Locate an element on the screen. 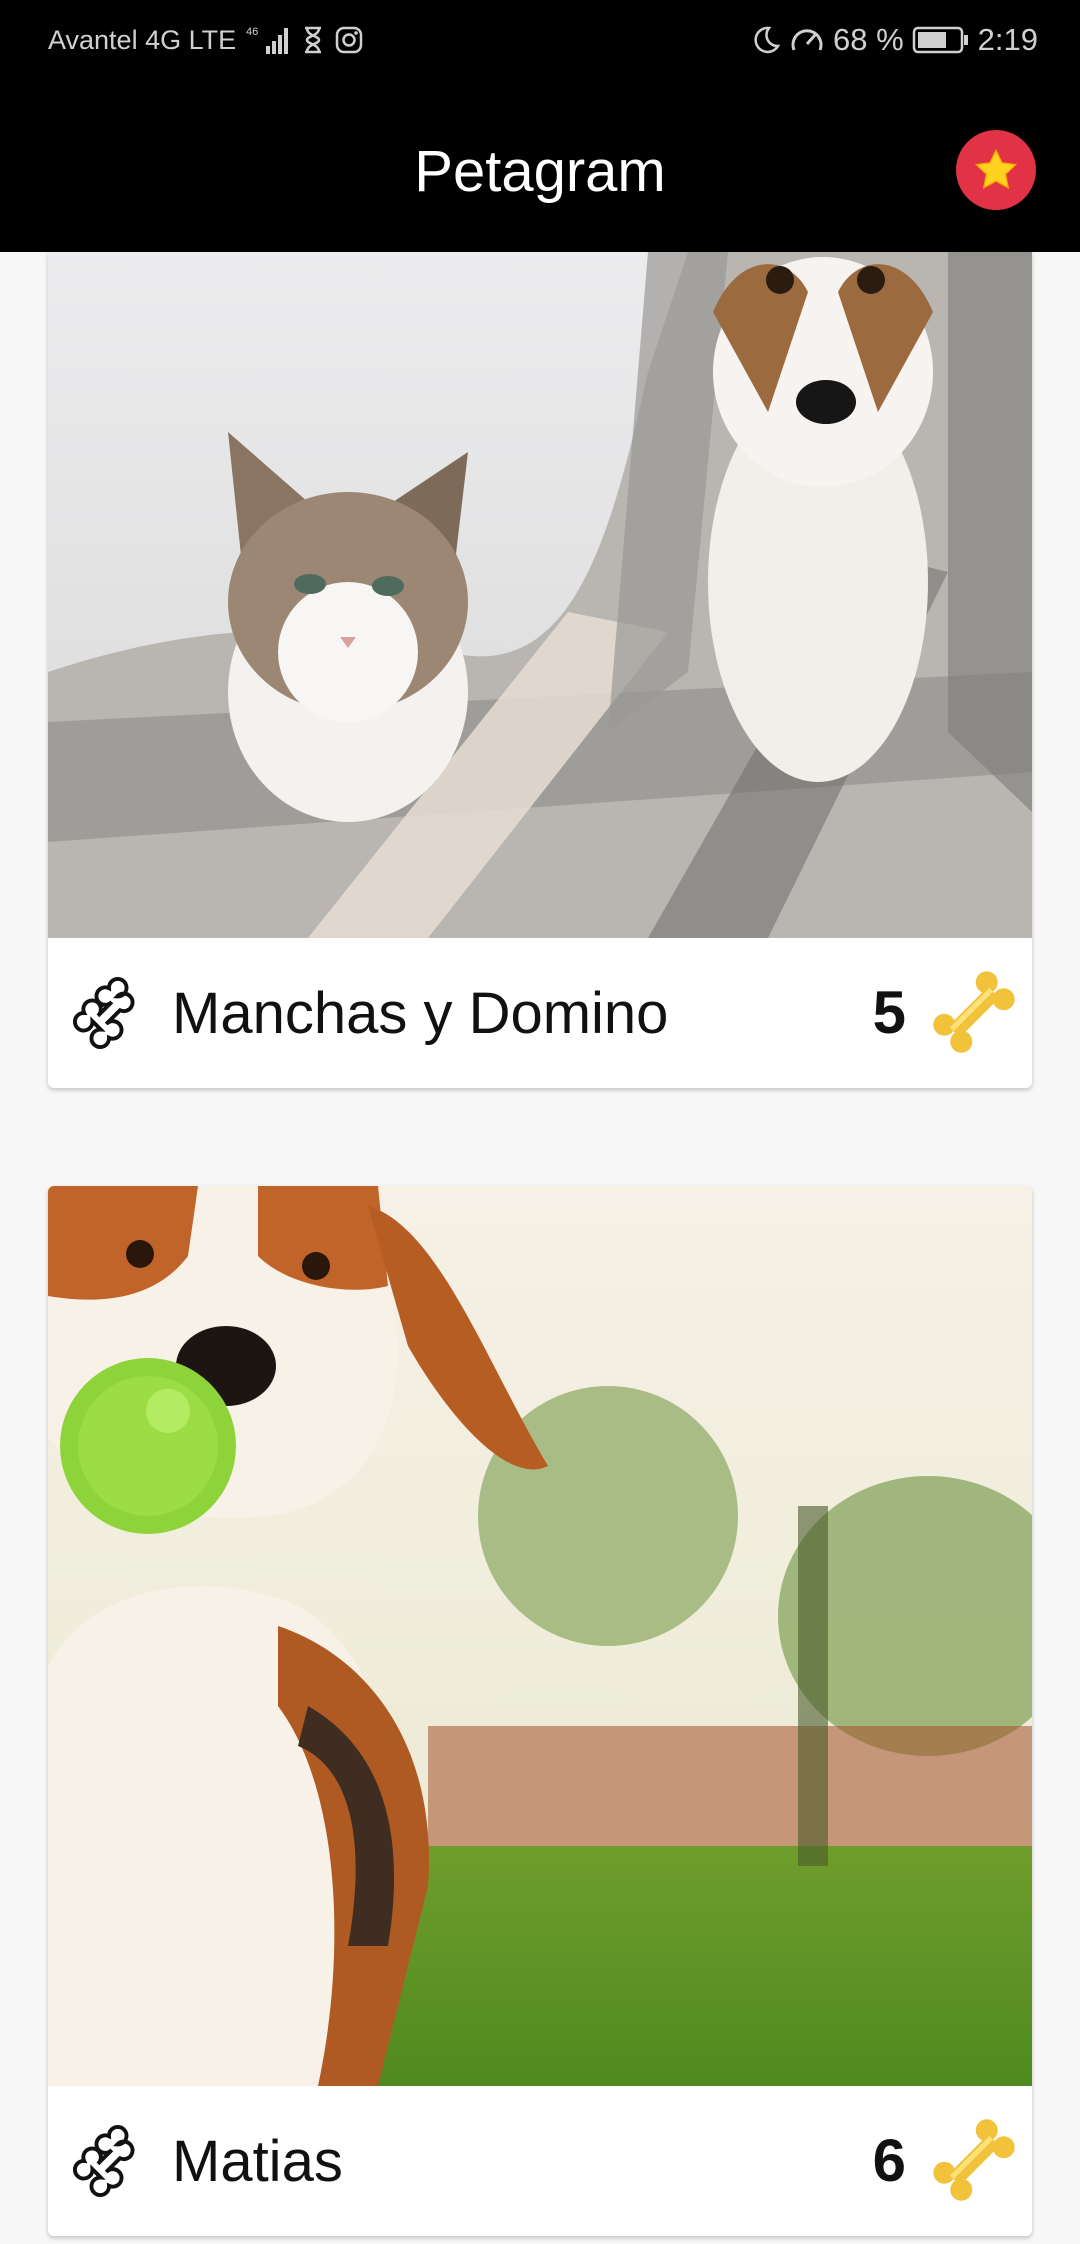  app-bar: Petagram is located at coordinates (540, 169).